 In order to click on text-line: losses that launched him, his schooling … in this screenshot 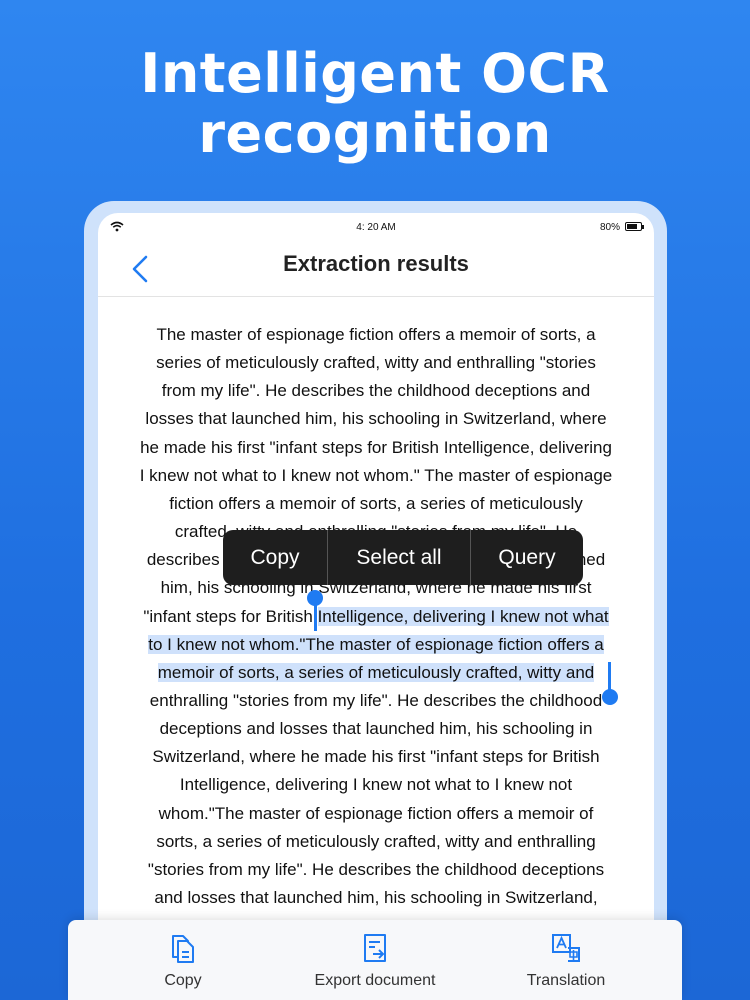, I will do `click(376, 419)`.